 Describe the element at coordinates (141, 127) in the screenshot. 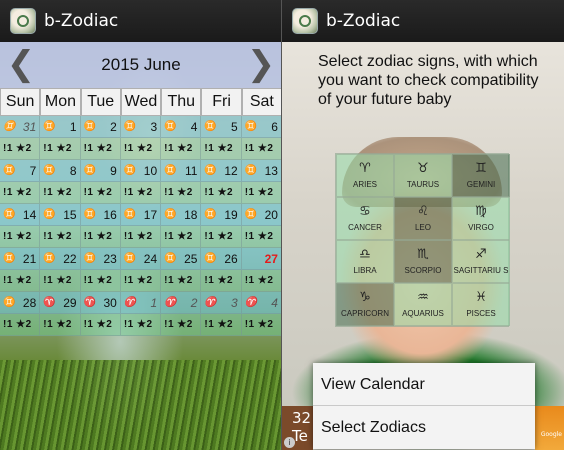

I see `calendar-day-cell: ♊ 3` at that location.